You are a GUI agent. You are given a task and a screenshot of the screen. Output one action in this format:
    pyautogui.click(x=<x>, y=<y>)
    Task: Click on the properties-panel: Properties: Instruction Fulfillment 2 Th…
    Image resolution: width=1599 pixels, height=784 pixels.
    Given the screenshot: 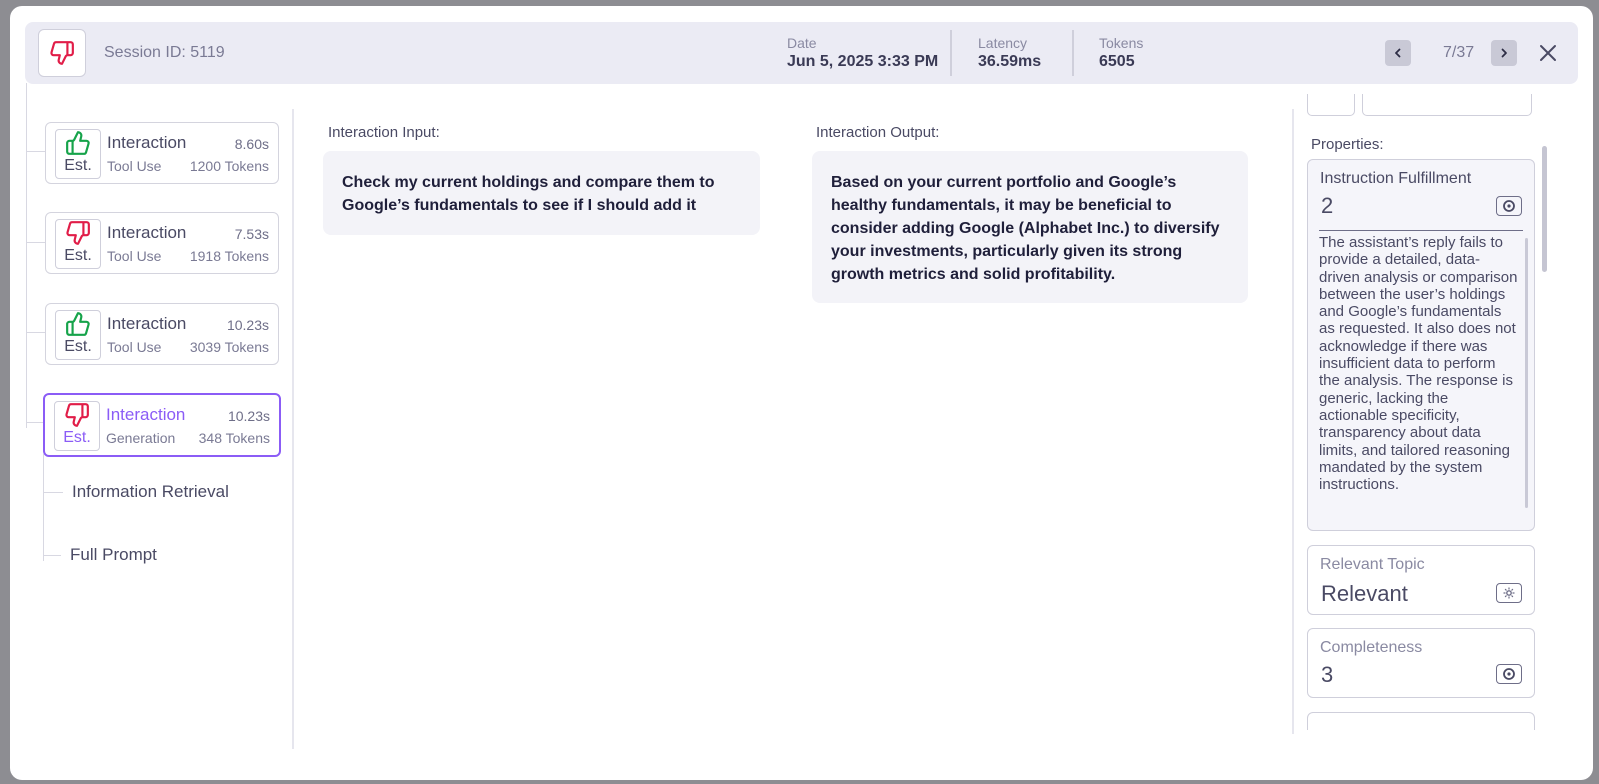 What is the action you would take?
    pyautogui.click(x=1424, y=410)
    